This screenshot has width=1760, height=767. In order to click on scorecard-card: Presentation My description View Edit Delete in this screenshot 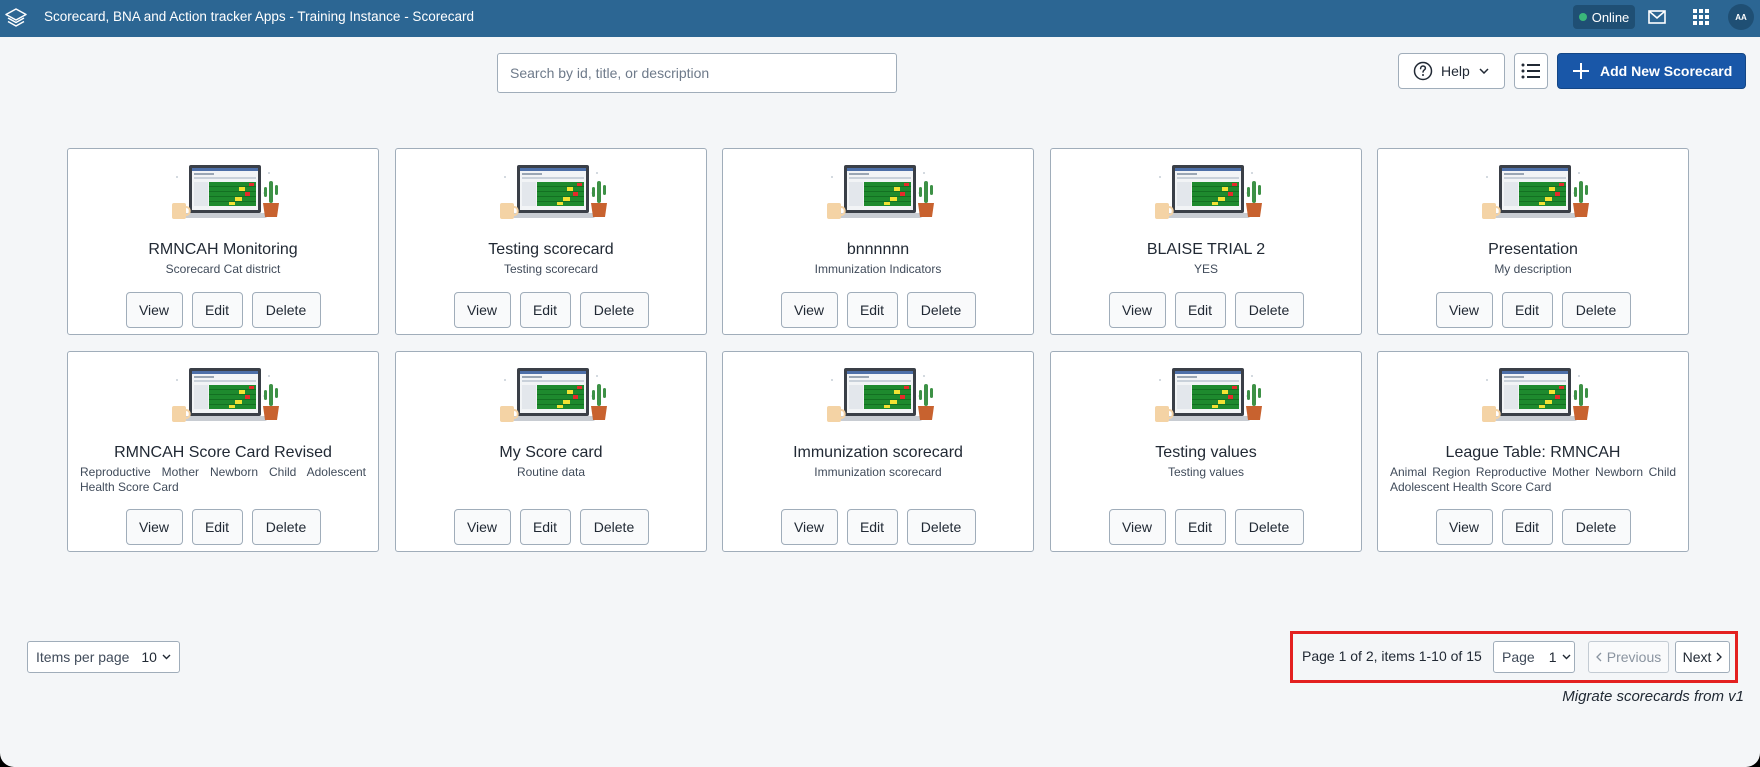, I will do `click(1533, 241)`.